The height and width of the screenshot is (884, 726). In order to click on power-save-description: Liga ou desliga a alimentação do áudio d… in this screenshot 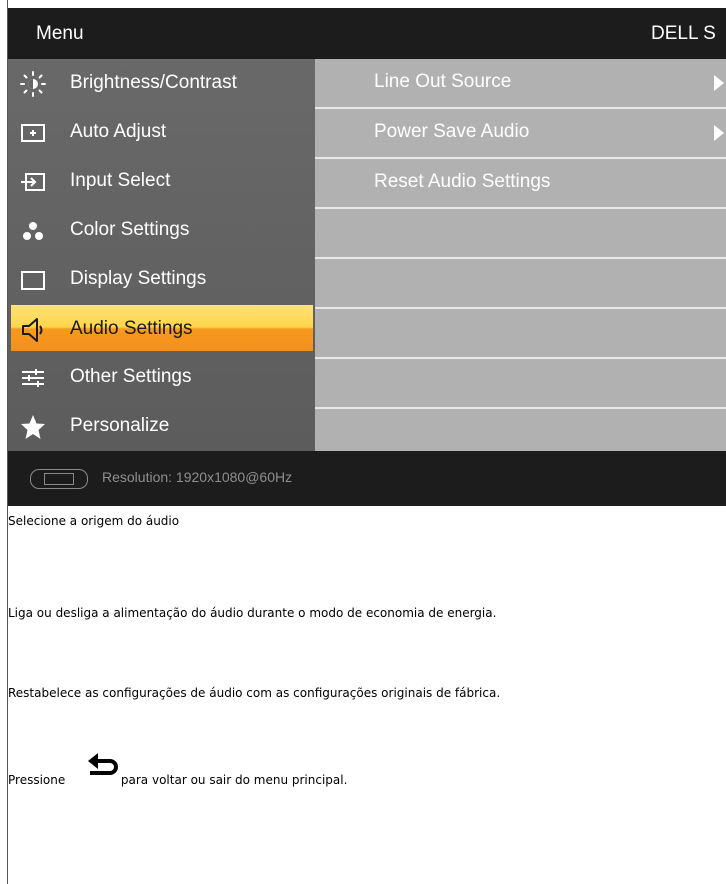, I will do `click(252, 613)`.